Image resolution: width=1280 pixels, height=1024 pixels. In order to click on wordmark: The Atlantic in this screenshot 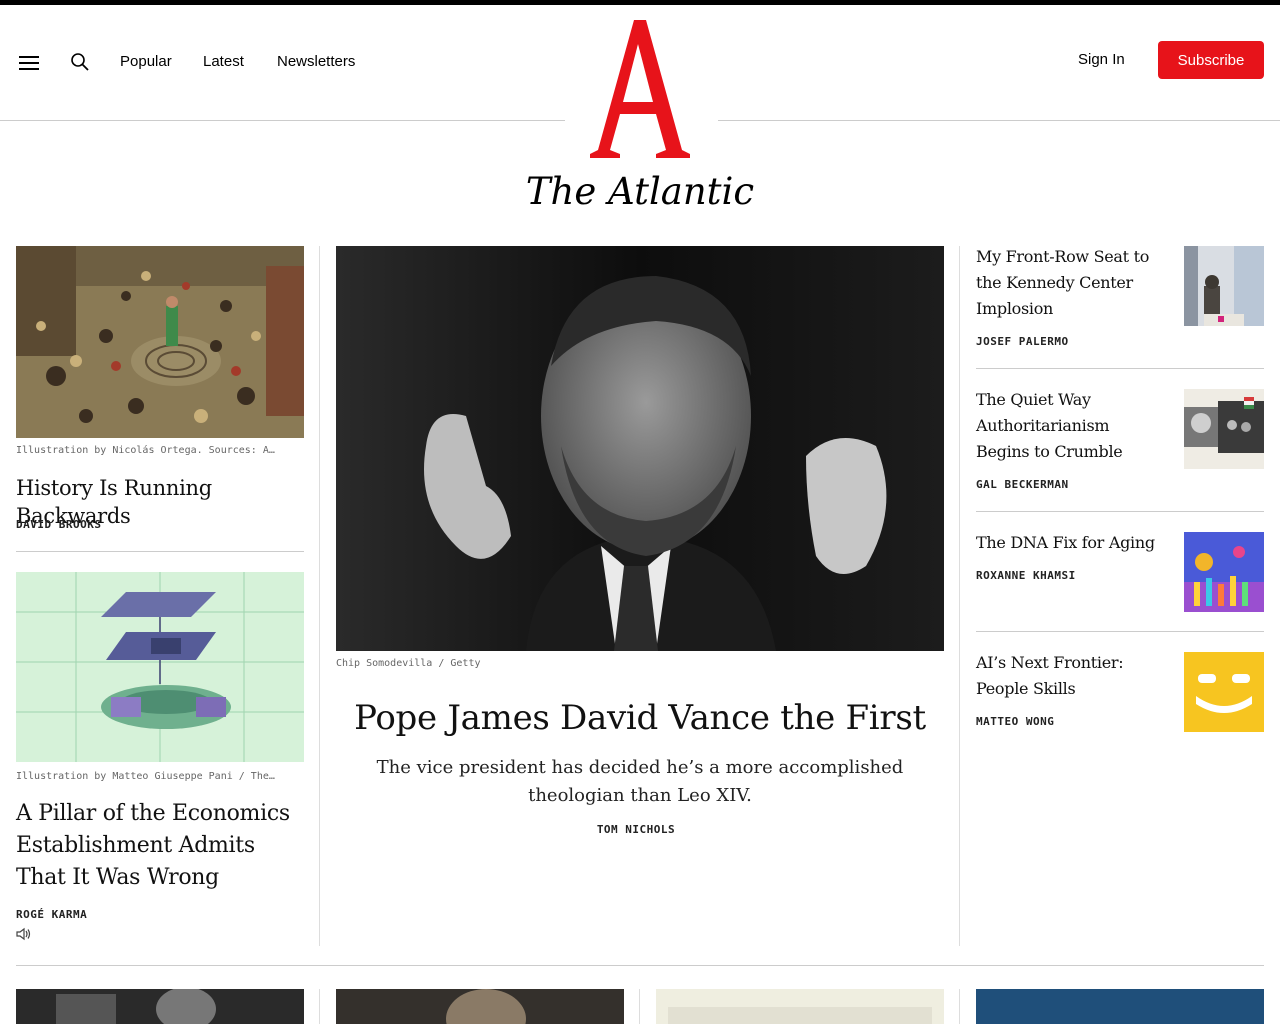, I will do `click(640, 191)`.